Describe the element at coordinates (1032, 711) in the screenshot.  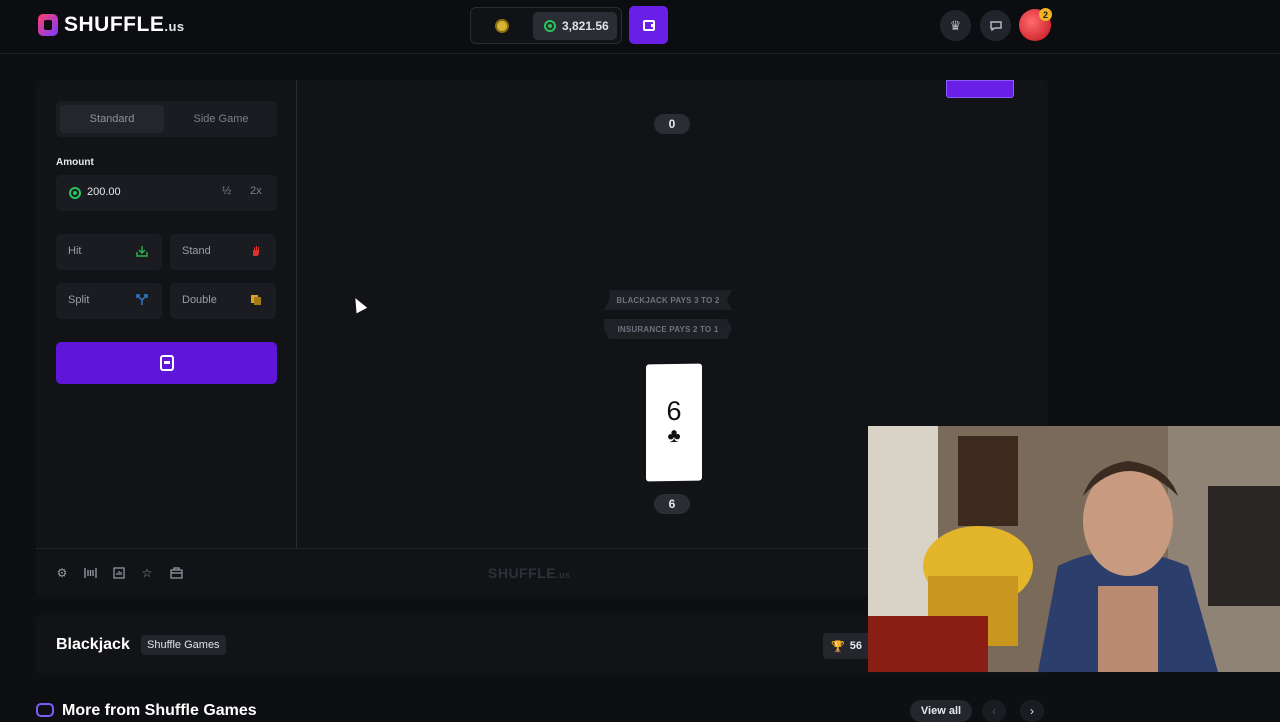
I see `chevron-right-icon: ›` at that location.